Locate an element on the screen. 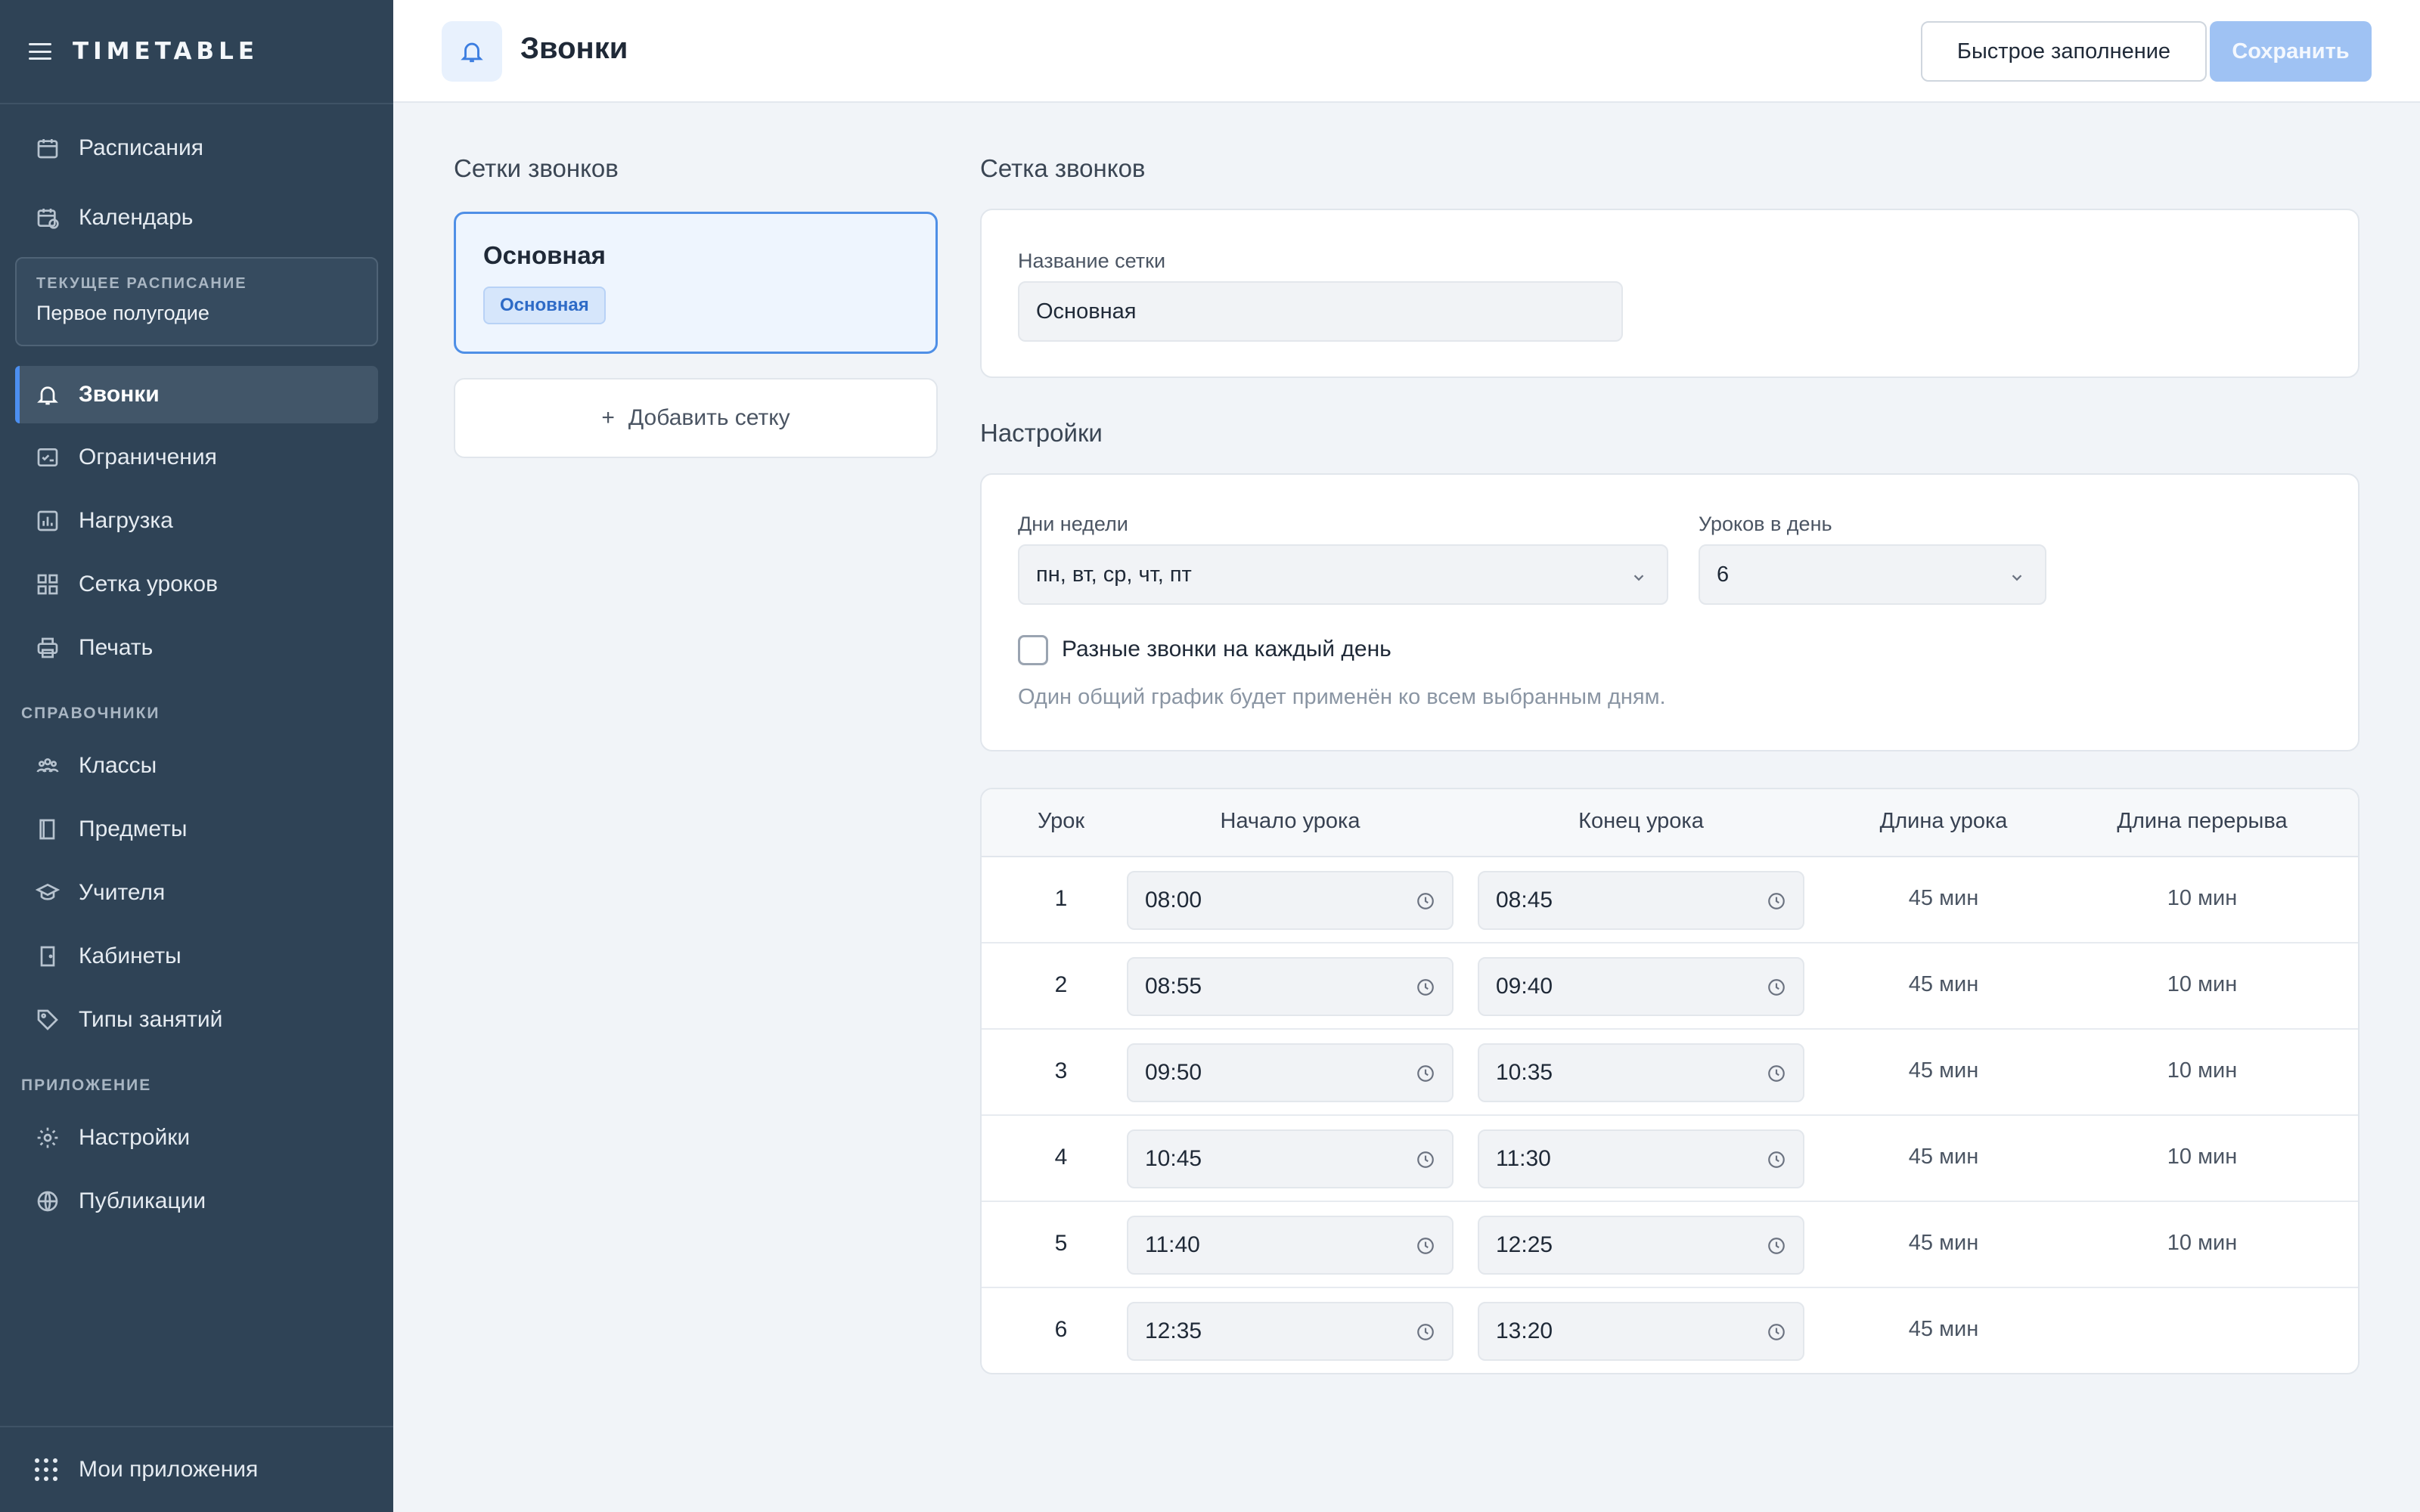 The height and width of the screenshot is (1512, 2420). grid-card-main: Основная Основная is located at coordinates (696, 283).